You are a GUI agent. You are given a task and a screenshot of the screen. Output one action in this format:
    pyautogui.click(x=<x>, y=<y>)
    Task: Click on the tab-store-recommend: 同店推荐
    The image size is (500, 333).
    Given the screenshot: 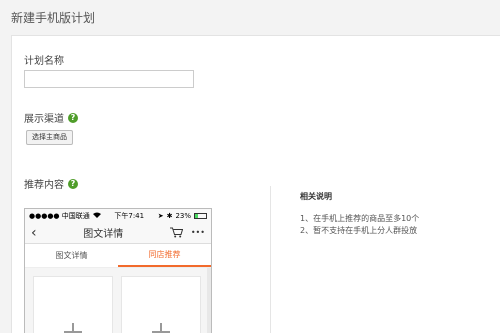 What is the action you would take?
    pyautogui.click(x=164, y=255)
    